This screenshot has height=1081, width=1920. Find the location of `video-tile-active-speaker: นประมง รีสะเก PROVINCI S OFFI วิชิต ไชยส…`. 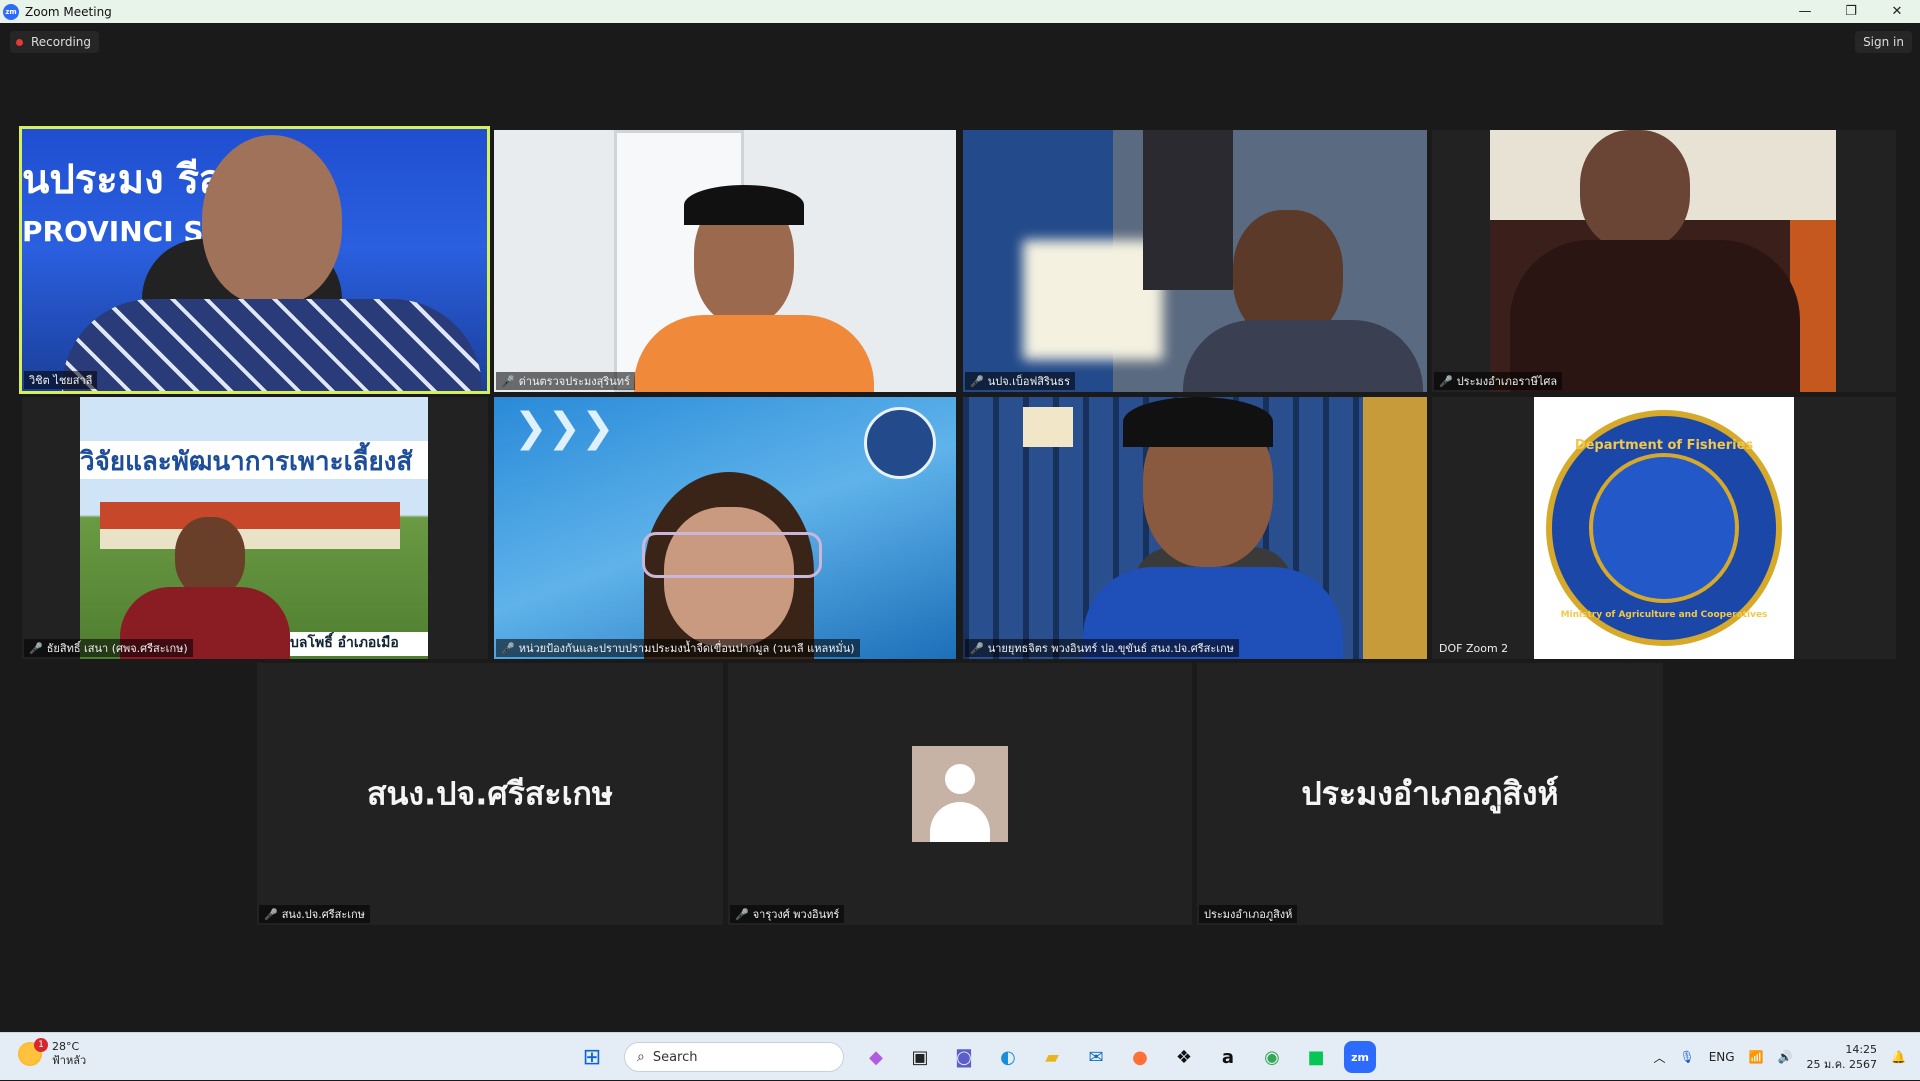

video-tile-active-speaker: นประมง รีสะเก PROVINCI S OFFI วิชิต ไชยส… is located at coordinates (254, 260).